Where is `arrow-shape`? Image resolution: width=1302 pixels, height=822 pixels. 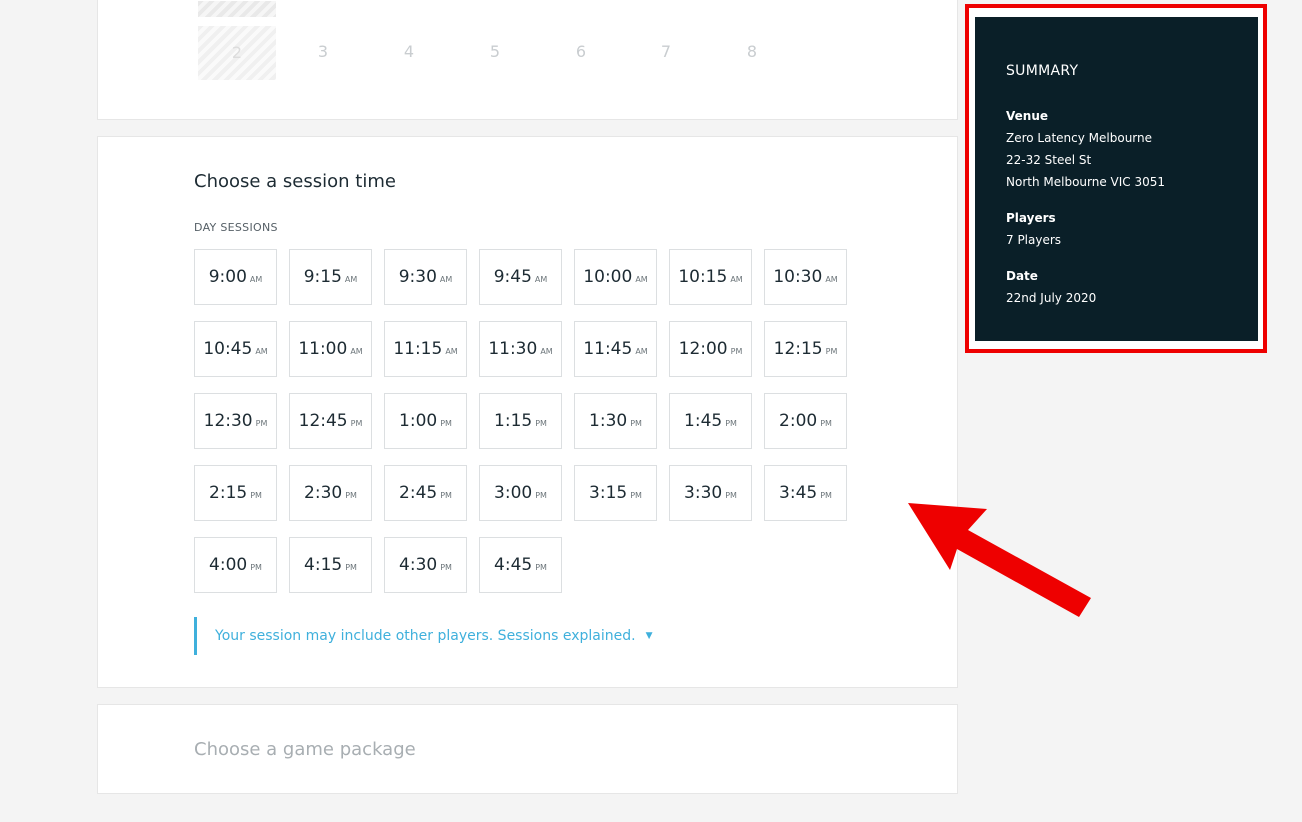
arrow-shape is located at coordinates (999, 560).